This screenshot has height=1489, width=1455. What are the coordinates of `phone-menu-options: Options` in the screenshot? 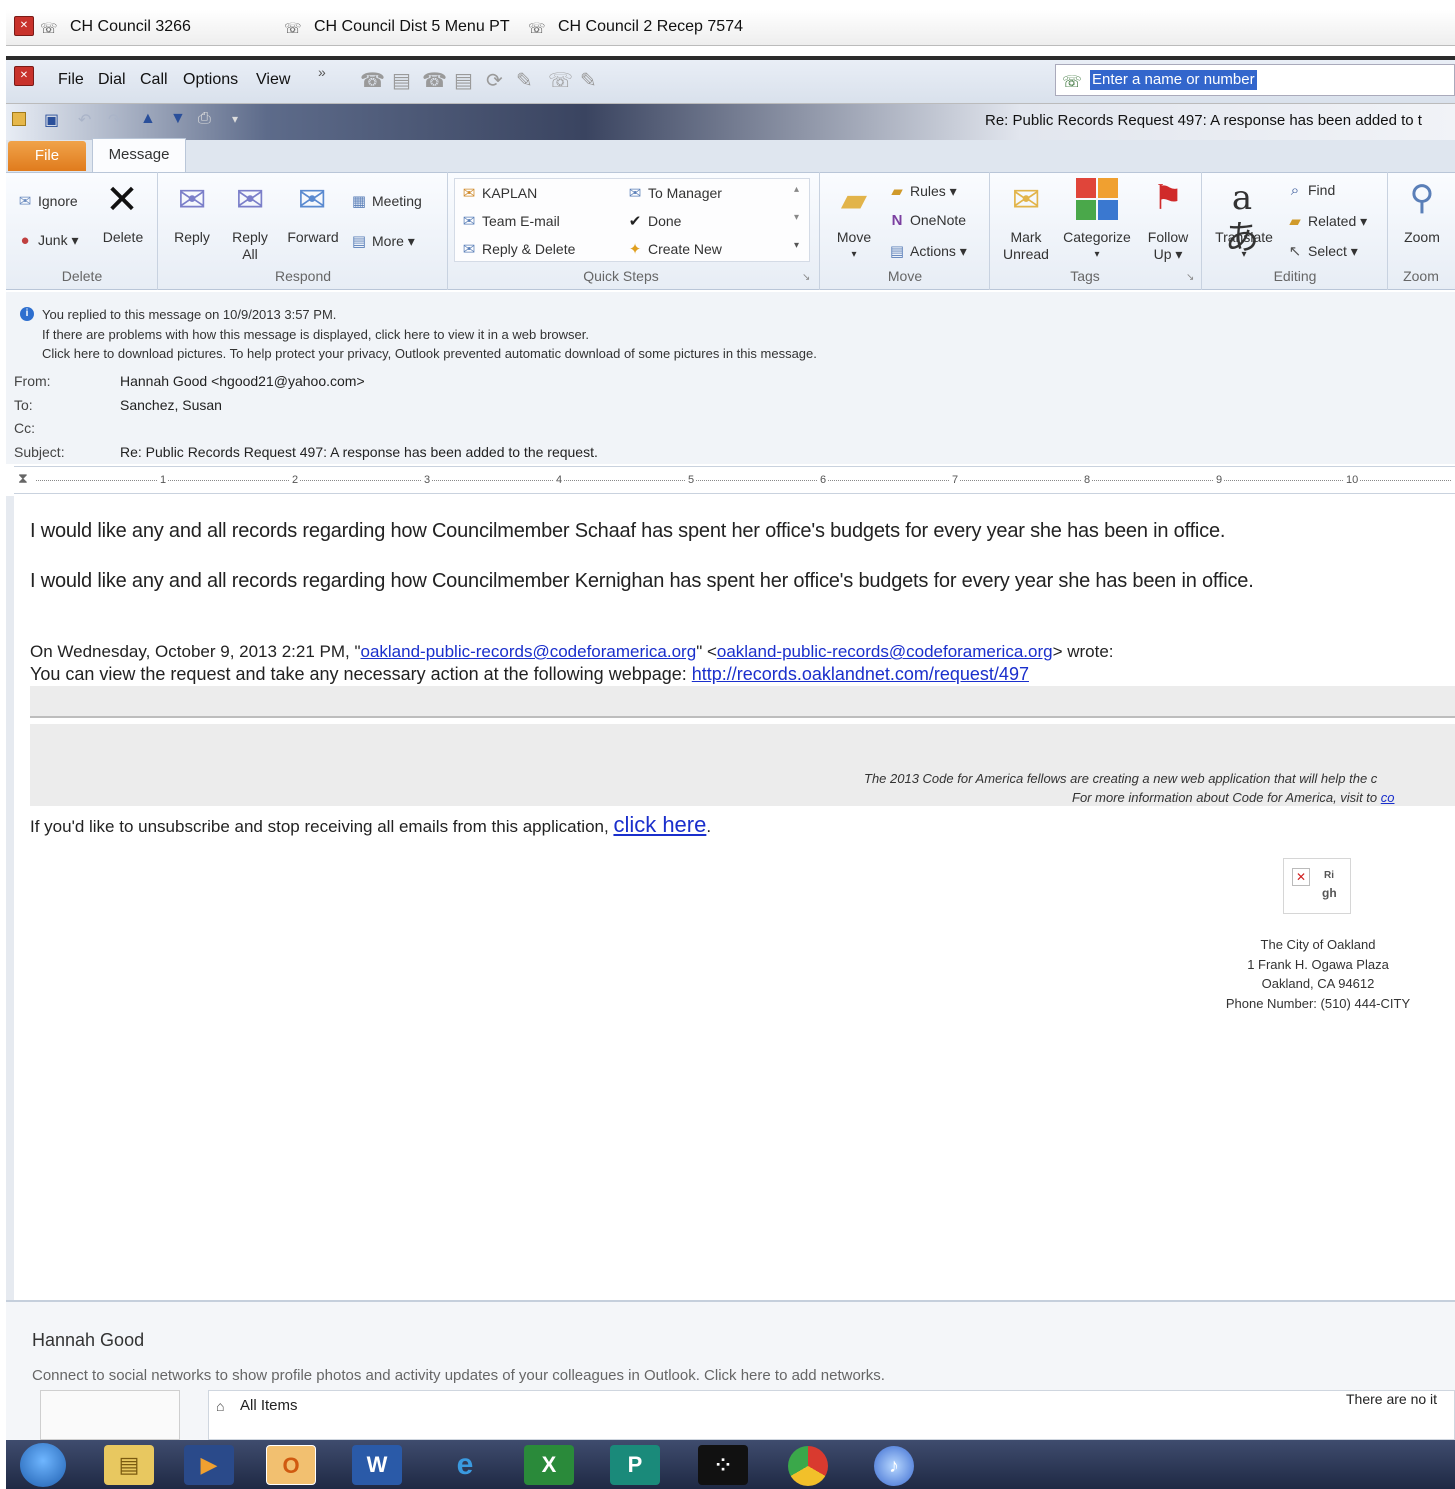 It's located at (210, 80).